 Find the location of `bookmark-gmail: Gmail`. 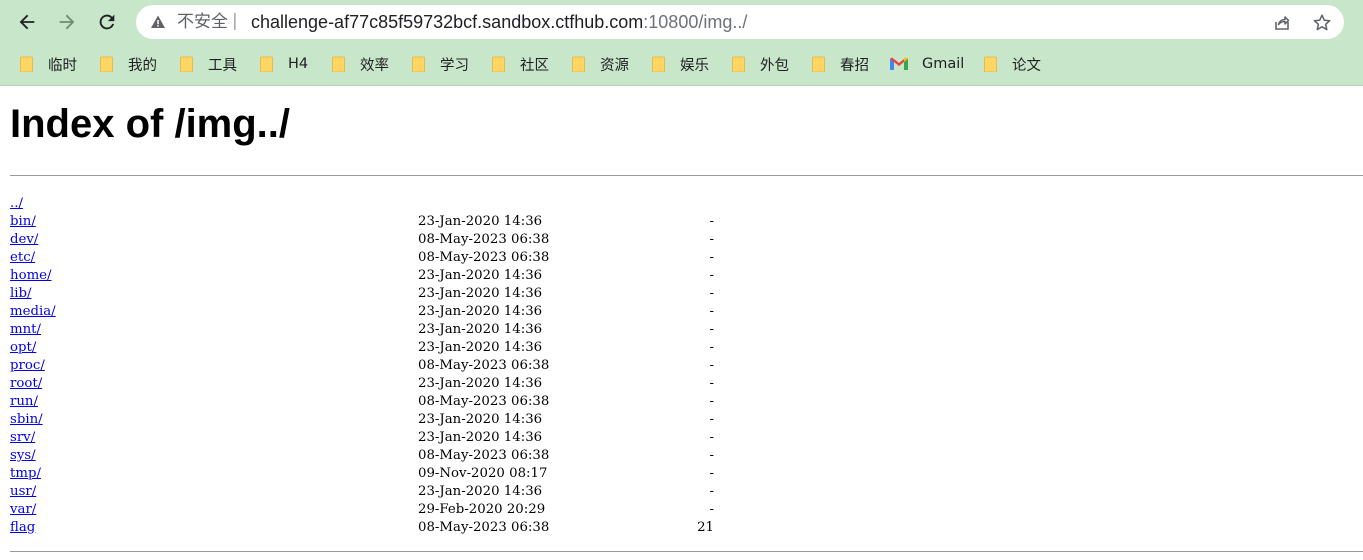

bookmark-gmail: Gmail is located at coordinates (927, 64).